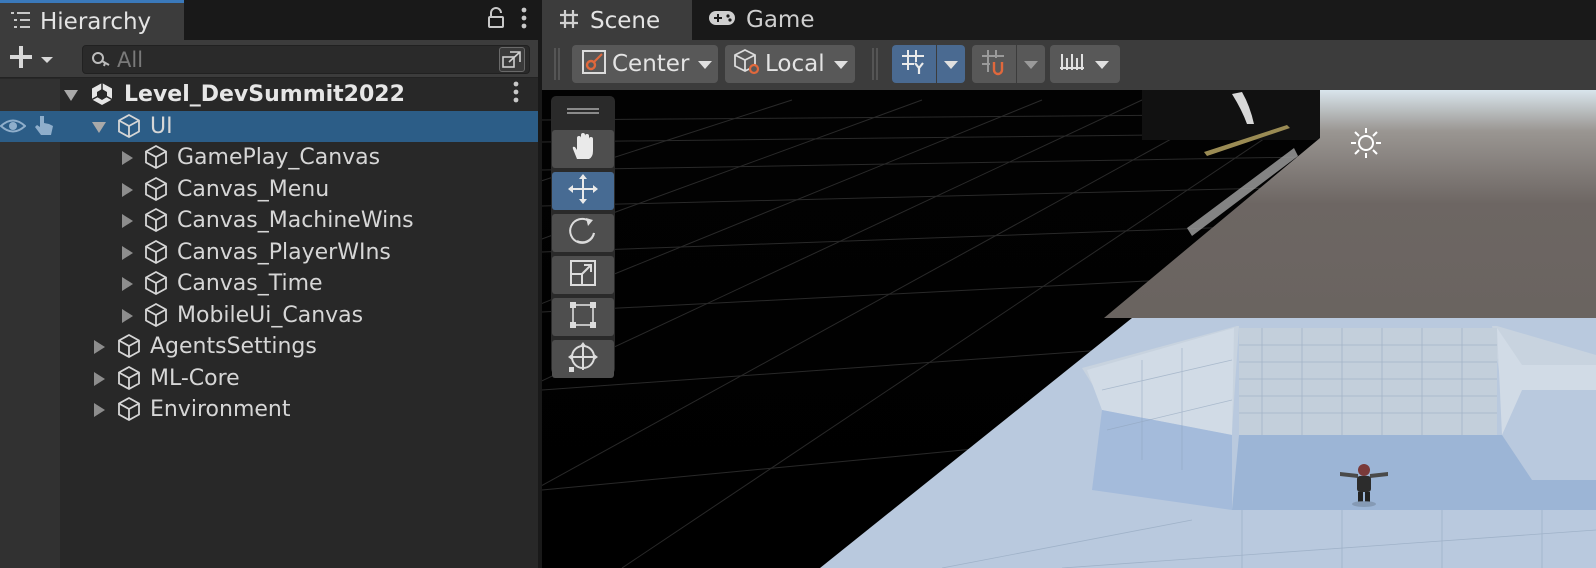  I want to click on tree-item-canvas-time: Canvas_Time, so click(269, 283).